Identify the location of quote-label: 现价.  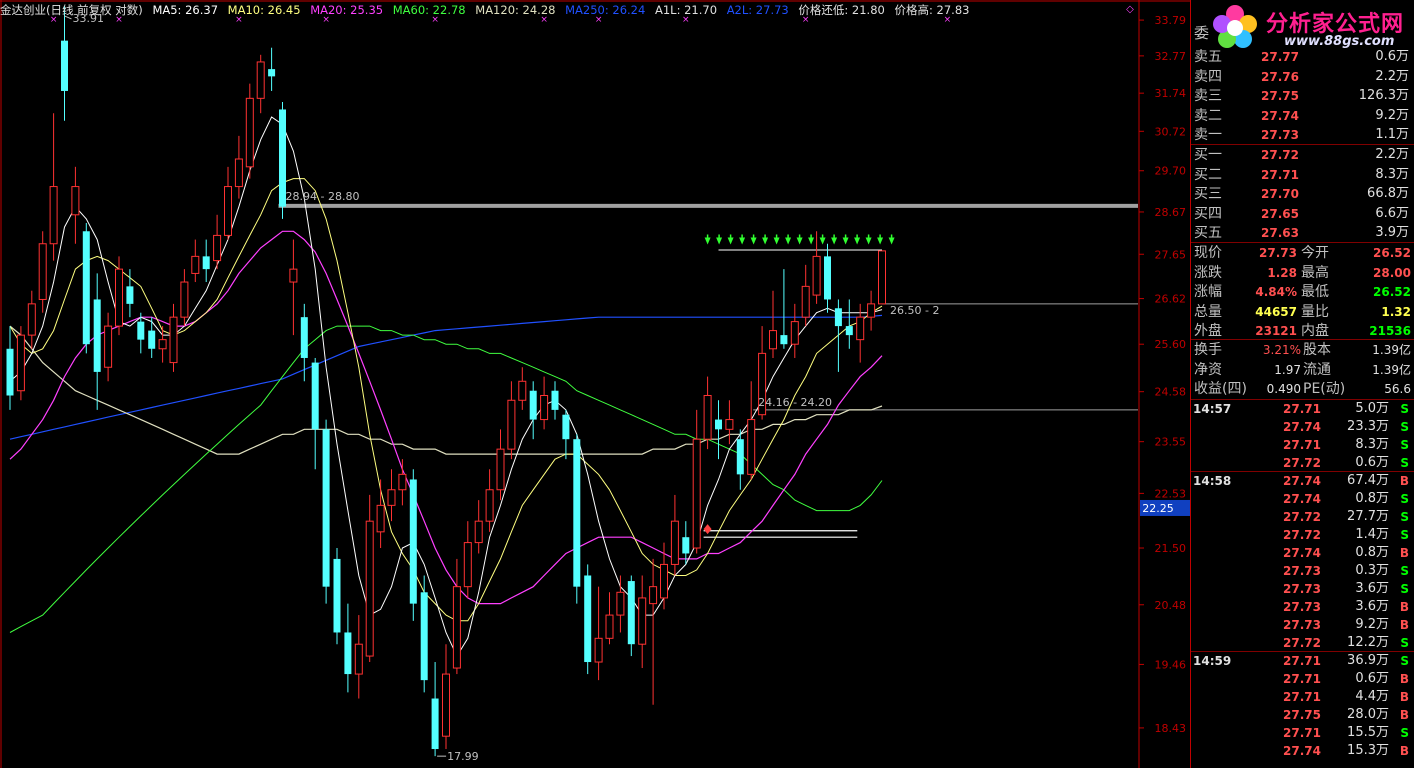
(1208, 253).